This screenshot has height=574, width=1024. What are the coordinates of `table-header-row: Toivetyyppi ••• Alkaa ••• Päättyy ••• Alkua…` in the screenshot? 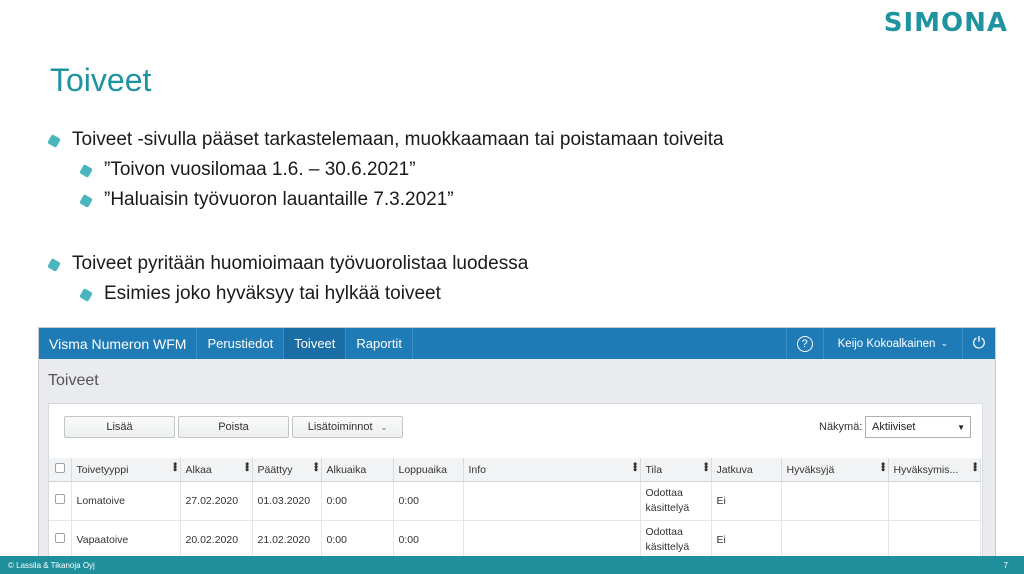 It's located at (515, 470).